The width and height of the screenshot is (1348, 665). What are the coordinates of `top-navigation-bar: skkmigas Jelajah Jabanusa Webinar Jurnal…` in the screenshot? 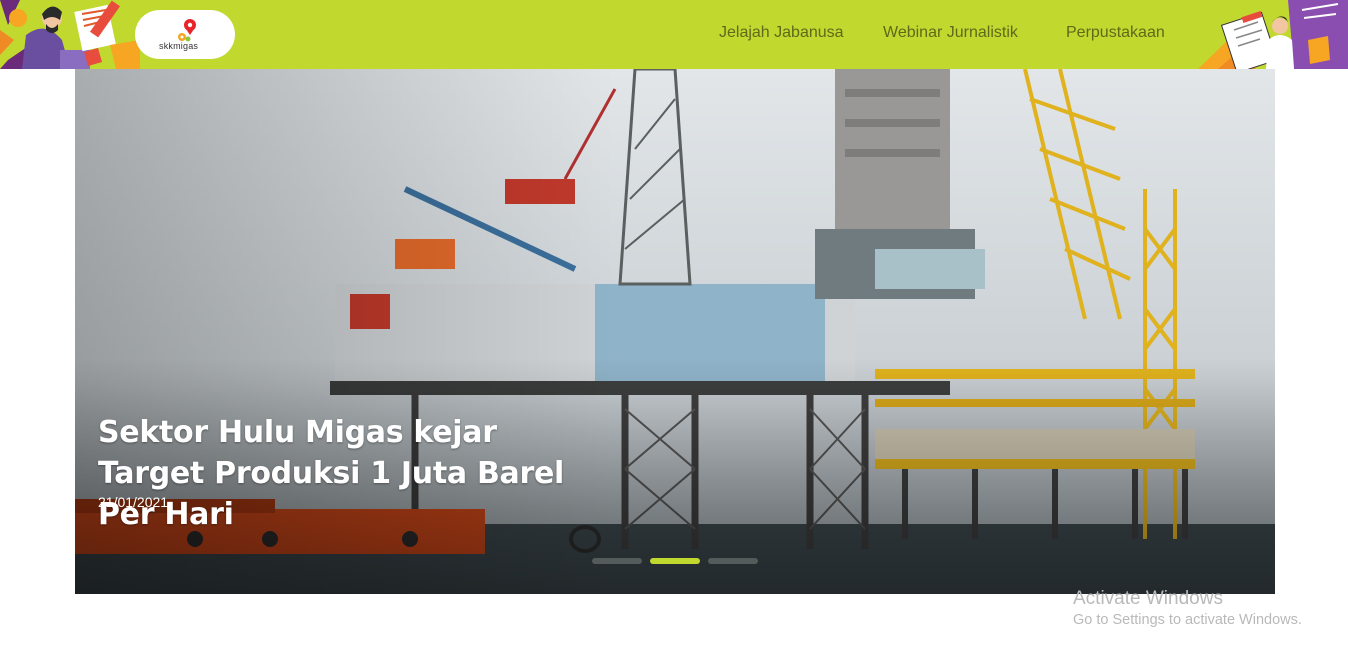 It's located at (674, 34).